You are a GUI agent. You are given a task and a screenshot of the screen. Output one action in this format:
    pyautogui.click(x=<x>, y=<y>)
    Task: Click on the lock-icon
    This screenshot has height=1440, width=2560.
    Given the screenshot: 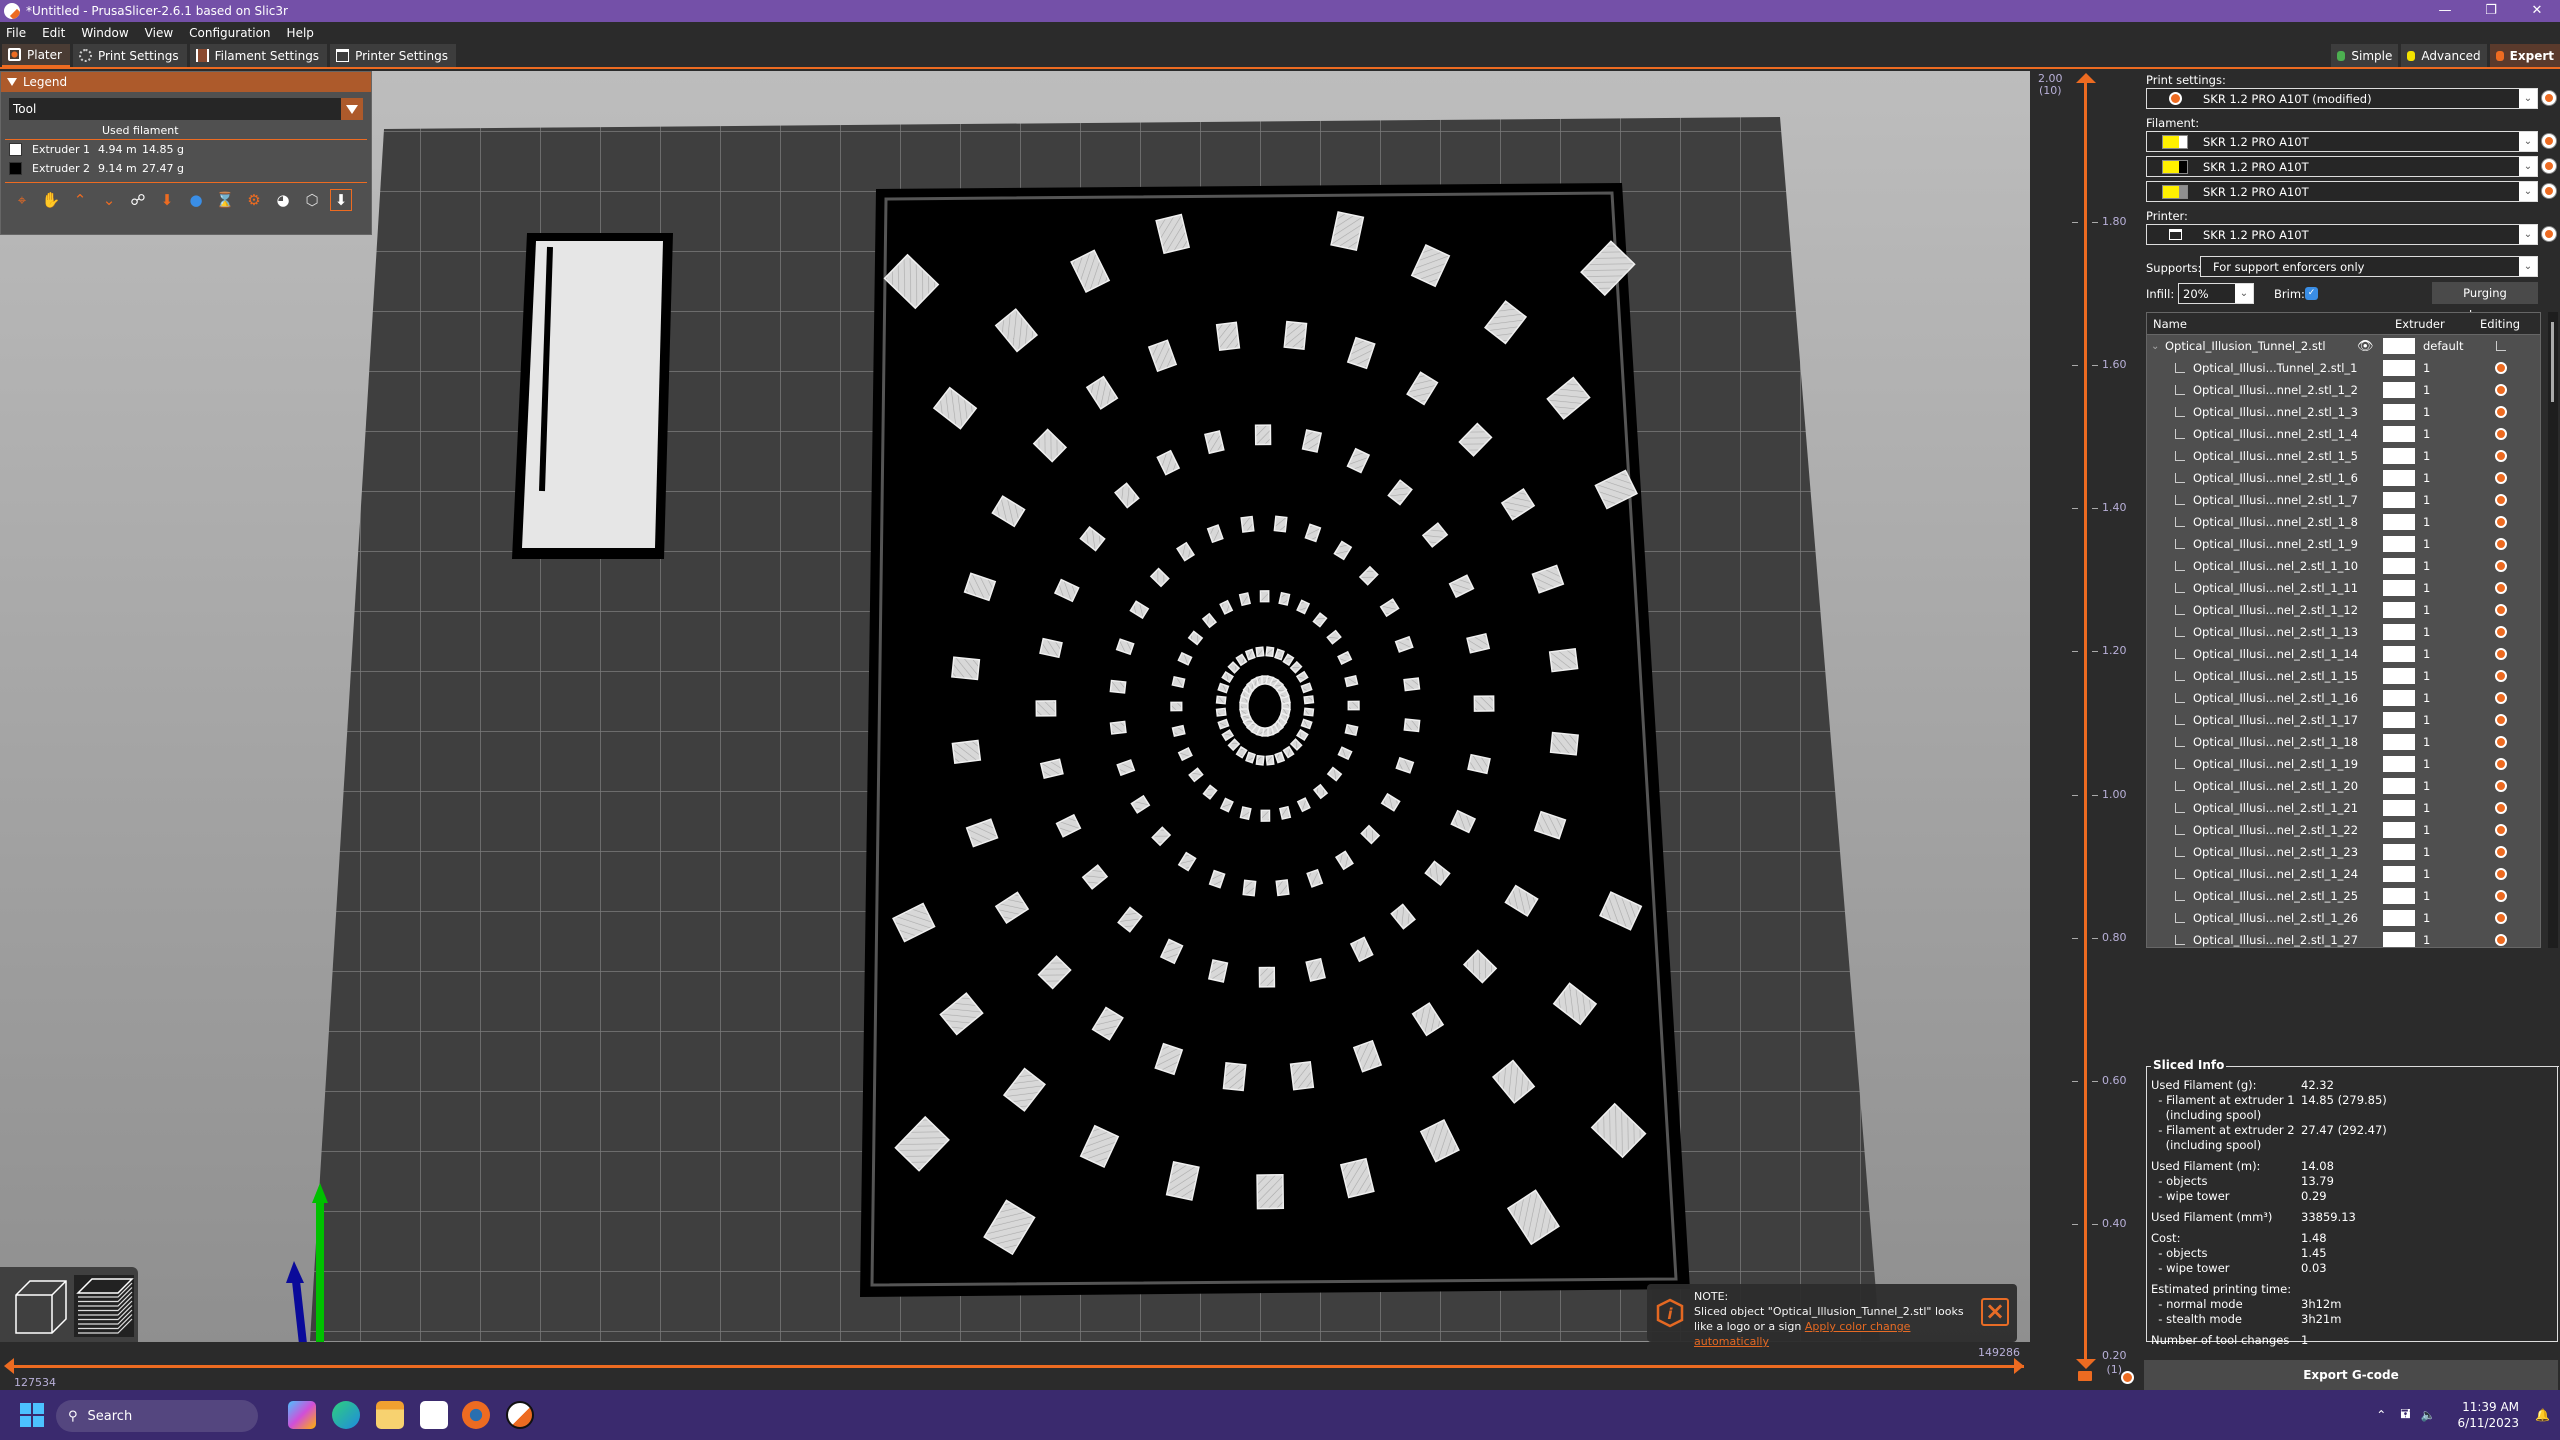 What is the action you would take?
    pyautogui.click(x=2085, y=1376)
    